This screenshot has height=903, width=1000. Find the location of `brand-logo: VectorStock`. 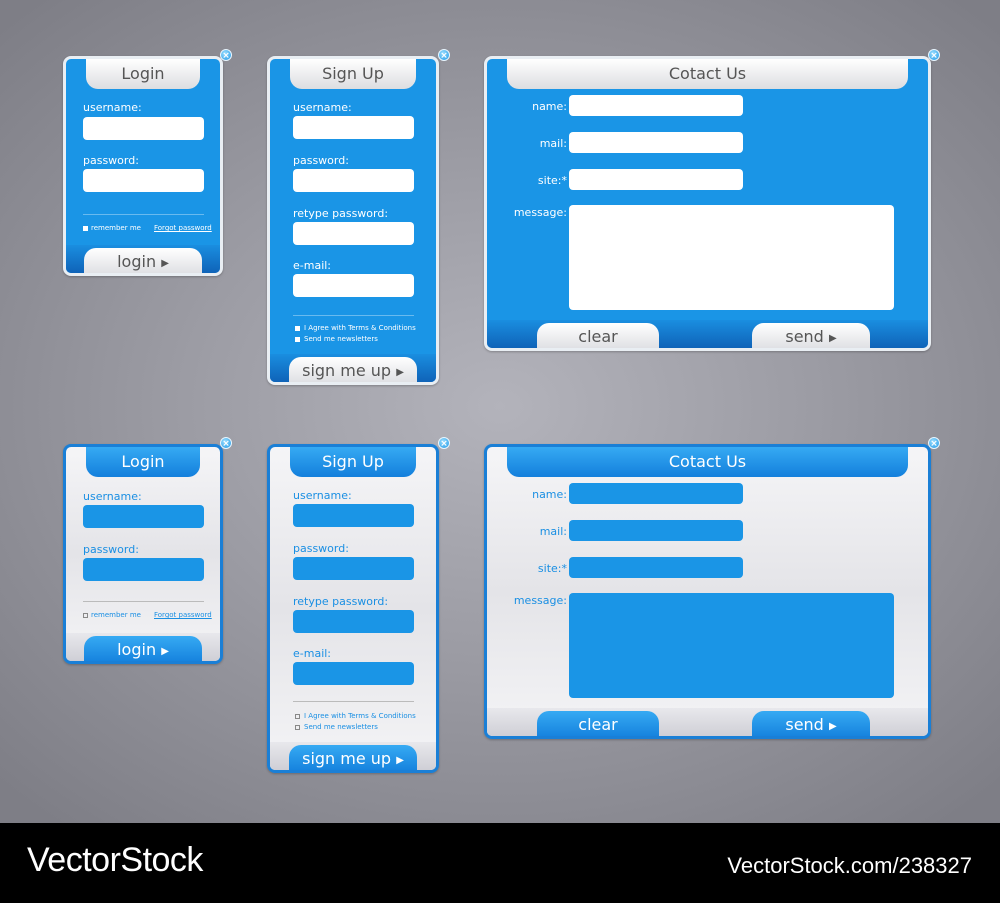

brand-logo: VectorStock is located at coordinates (115, 860).